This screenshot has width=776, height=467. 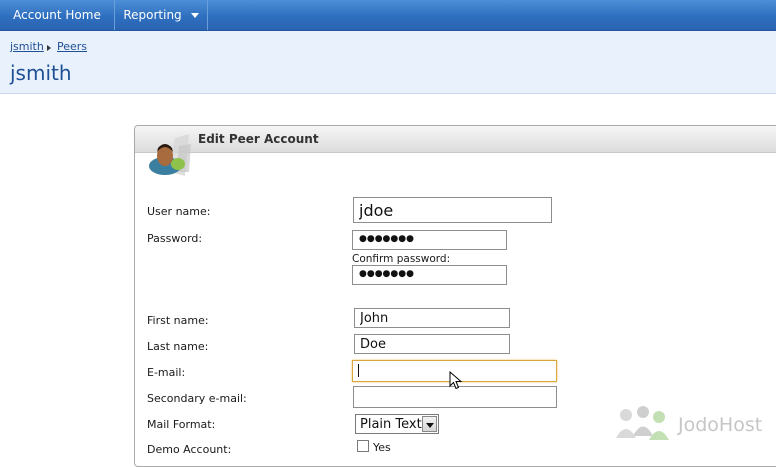 I want to click on chevron-down-icon, so click(x=194, y=15).